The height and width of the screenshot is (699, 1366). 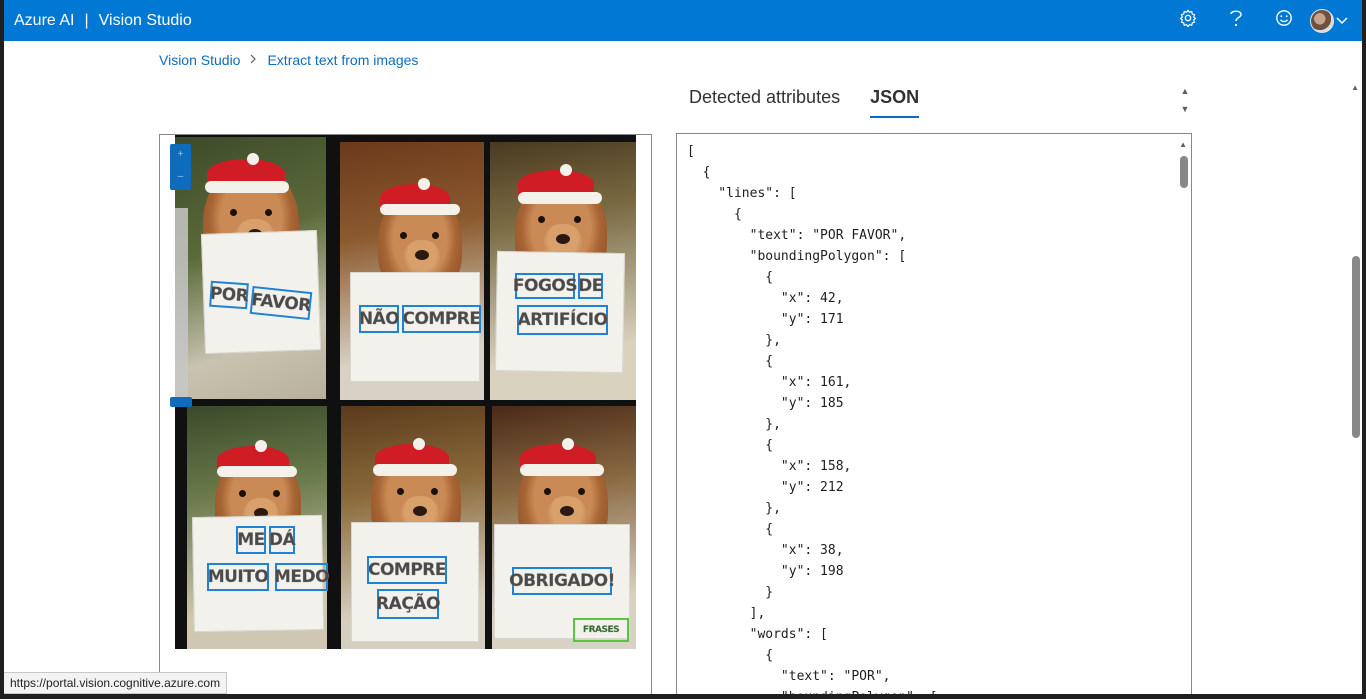 What do you see at coordinates (379, 319) in the screenshot?
I see `ocr-word-box: NÃO` at bounding box center [379, 319].